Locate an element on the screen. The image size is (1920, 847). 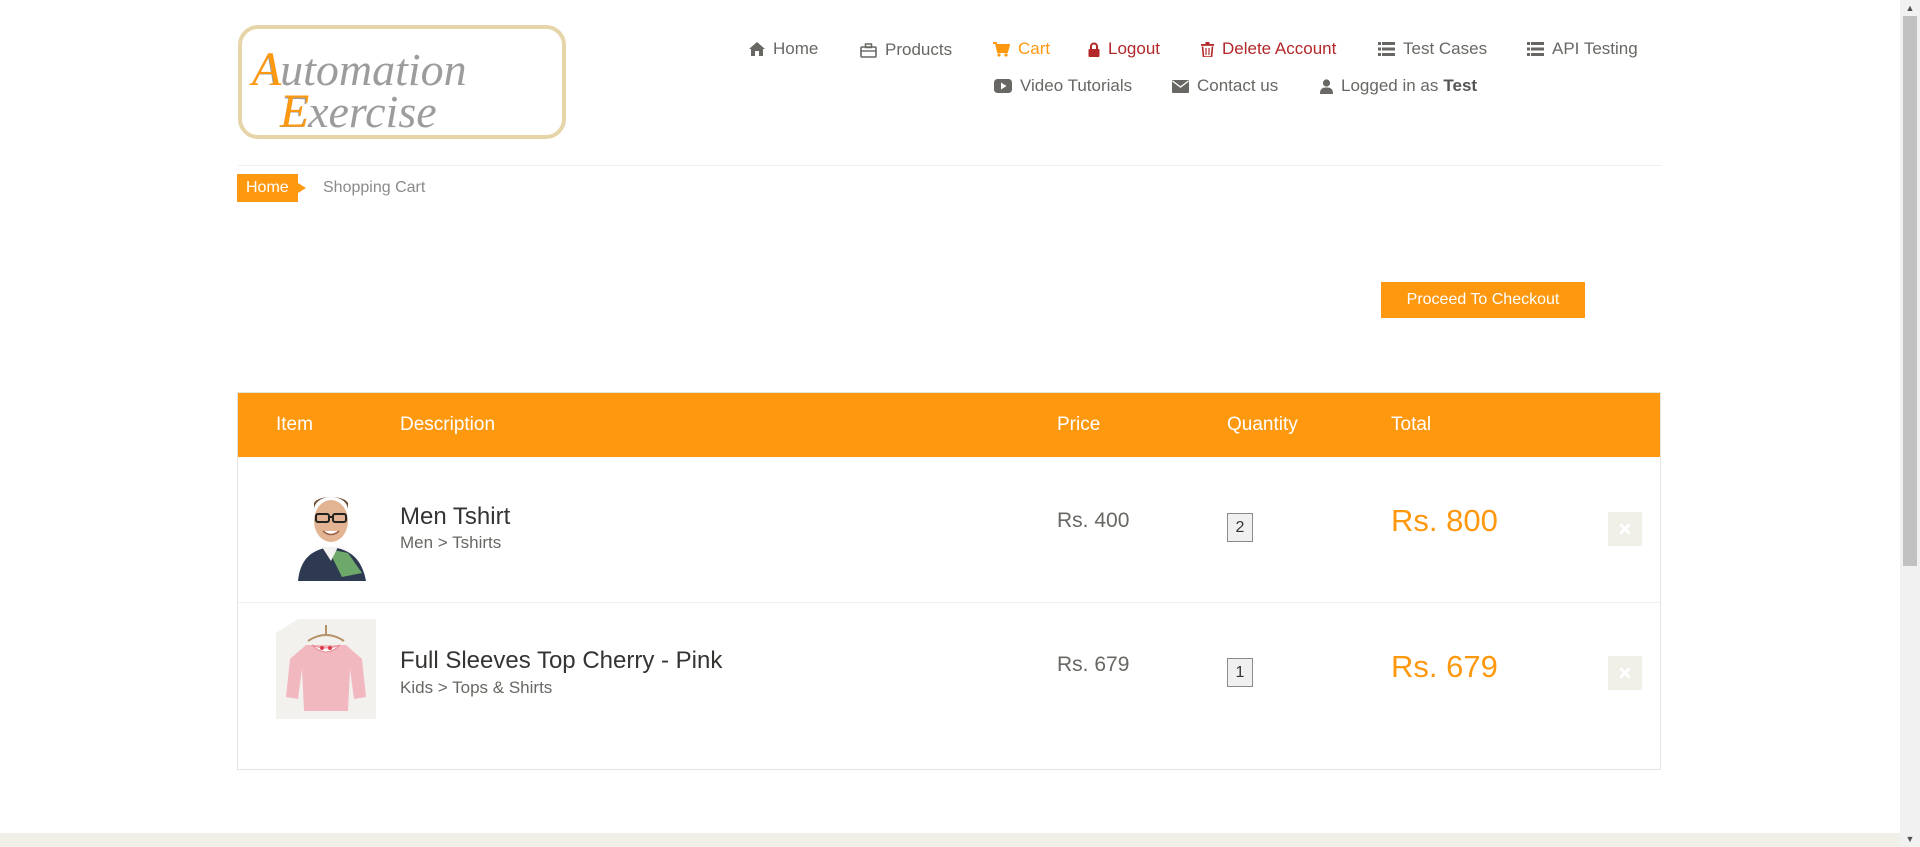
nav-products: Products is located at coordinates (906, 50).